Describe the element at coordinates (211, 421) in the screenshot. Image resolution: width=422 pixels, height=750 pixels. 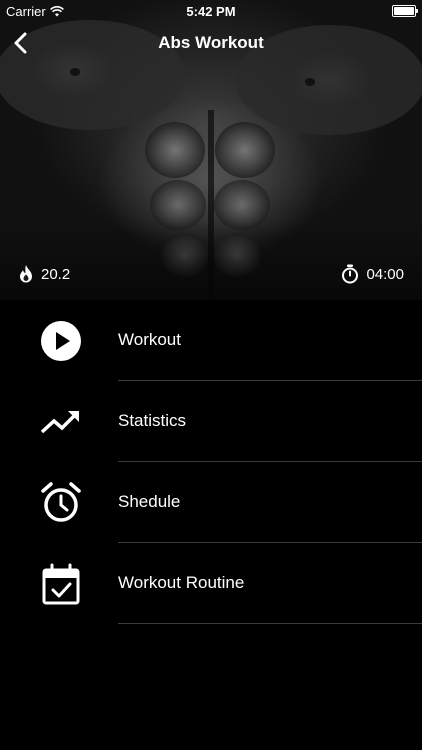
I see `menu-item-statistics: Statistics` at that location.